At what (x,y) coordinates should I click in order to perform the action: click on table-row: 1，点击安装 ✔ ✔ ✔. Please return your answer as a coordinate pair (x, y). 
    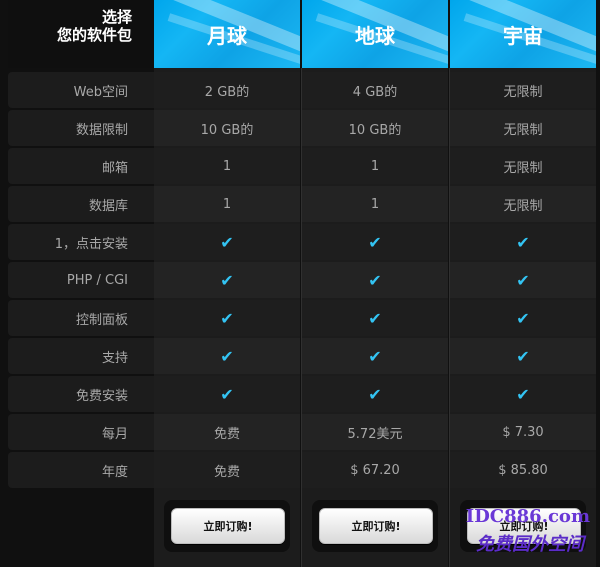
    Looking at the image, I should click on (304, 242).